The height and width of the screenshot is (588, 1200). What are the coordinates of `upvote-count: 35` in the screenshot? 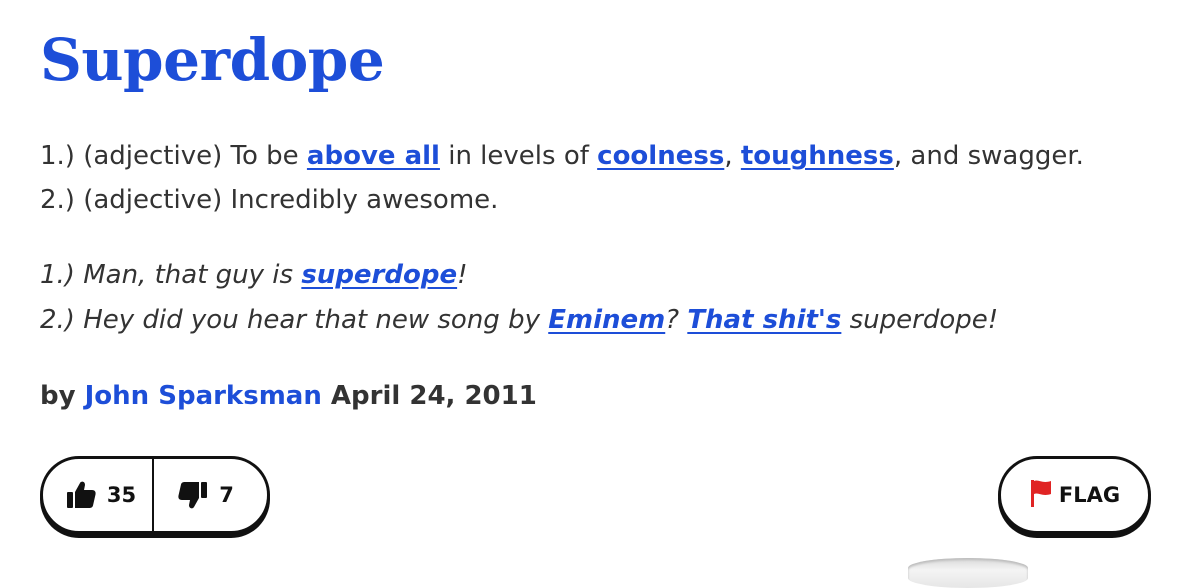 It's located at (121, 495).